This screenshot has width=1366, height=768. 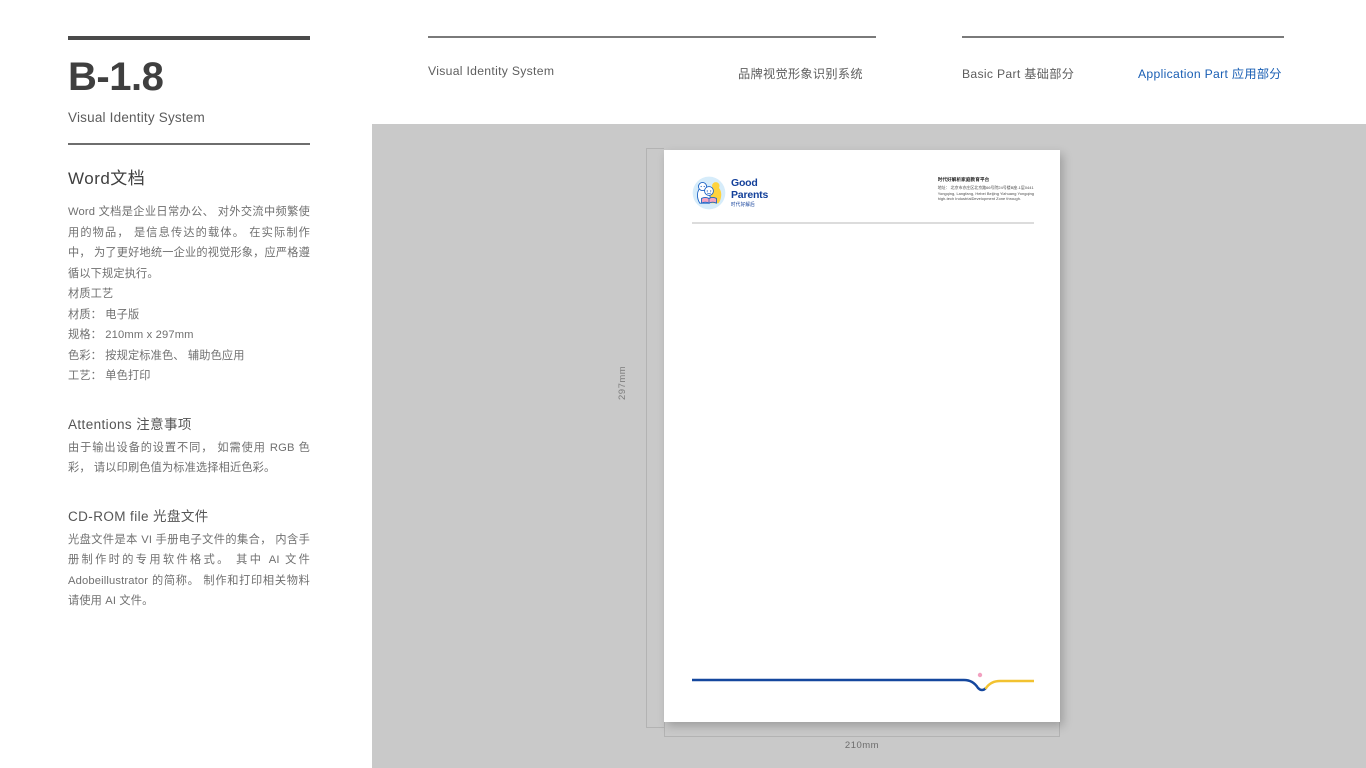 I want to click on guide-line-vertical, so click(x=646, y=438).